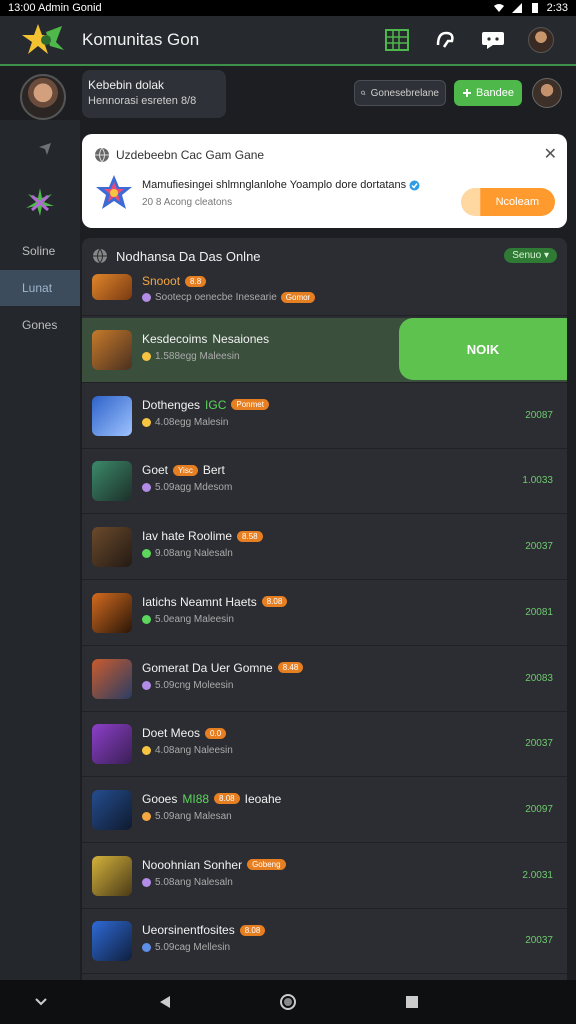  Describe the element at coordinates (193, 816) in the screenshot. I see `item-meta: 5.09ang Malesan` at that location.